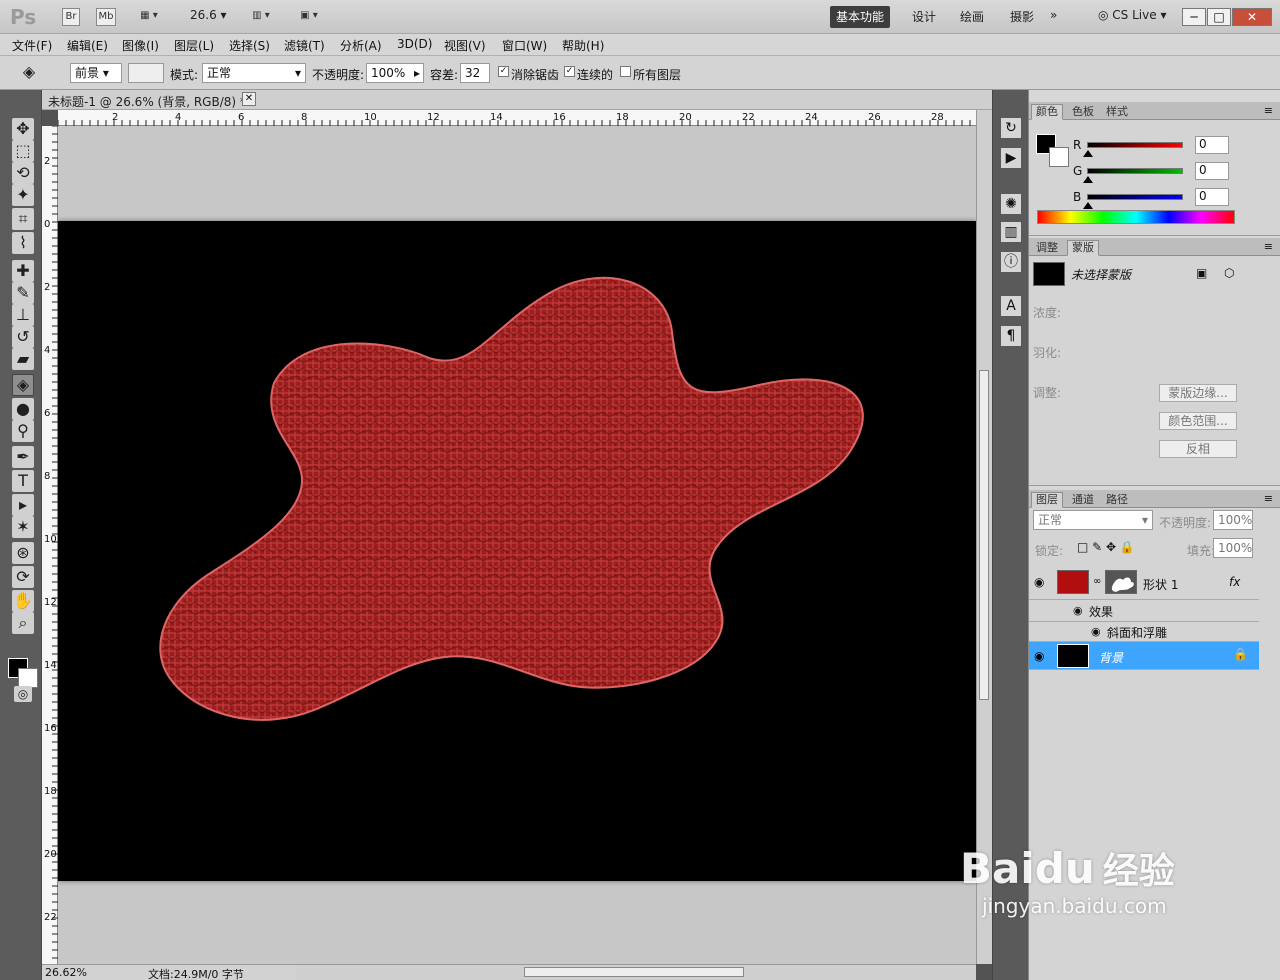 The image size is (1280, 980). I want to click on all-layers-checkbox, so click(625, 71).